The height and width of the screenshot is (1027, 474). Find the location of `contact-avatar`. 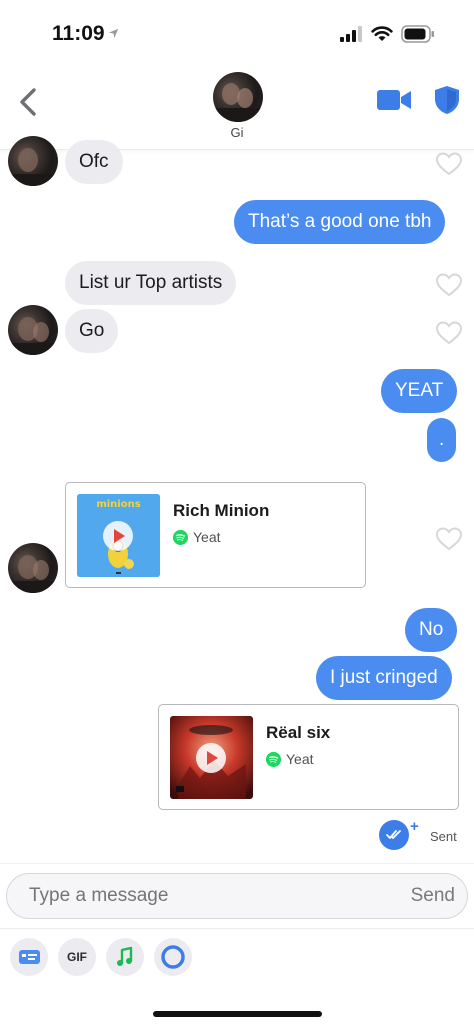

contact-avatar is located at coordinates (238, 97).